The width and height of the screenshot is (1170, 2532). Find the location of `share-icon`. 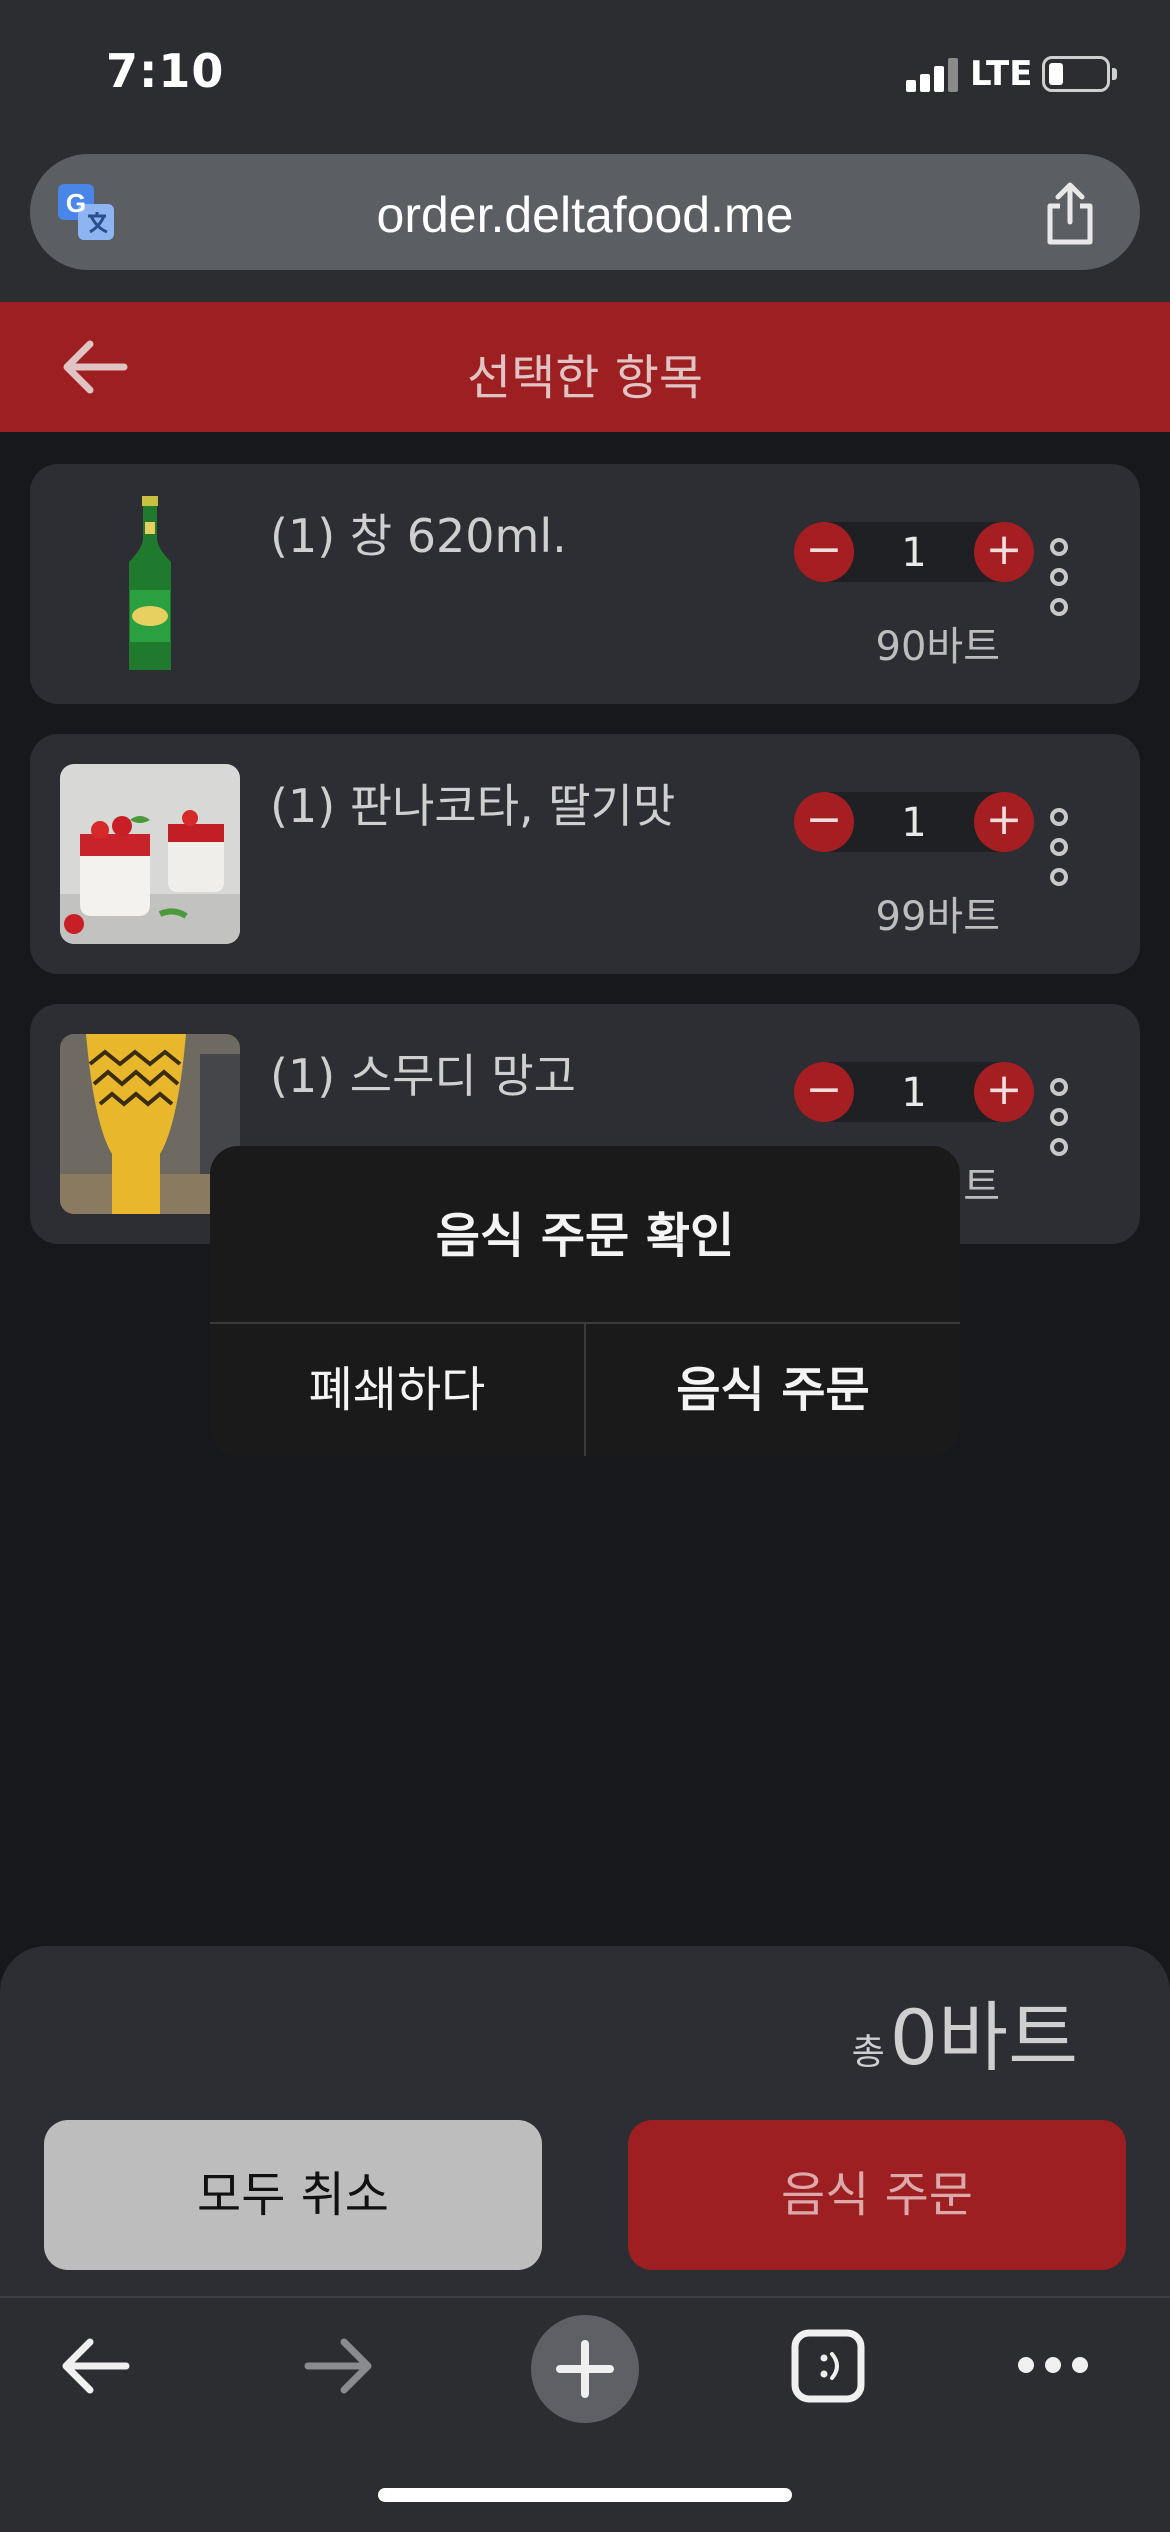

share-icon is located at coordinates (1070, 214).